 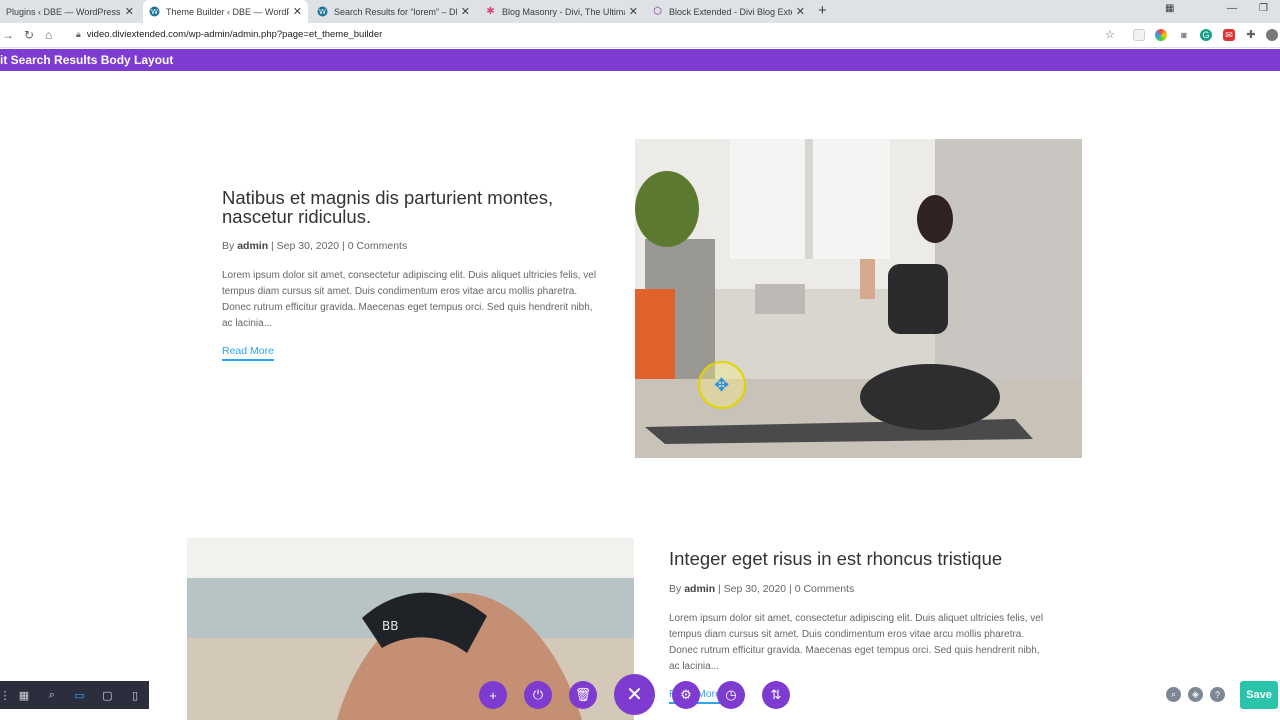 I want to click on wireframe-view-icon: ▦, so click(x=24, y=695).